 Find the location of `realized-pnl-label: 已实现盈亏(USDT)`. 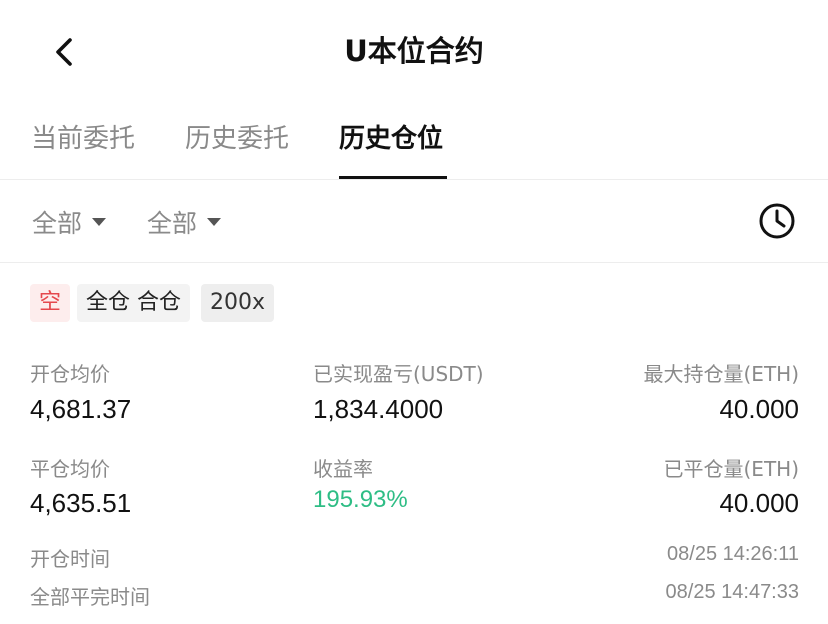

realized-pnl-label: 已实现盈亏(USDT) is located at coordinates (398, 374).